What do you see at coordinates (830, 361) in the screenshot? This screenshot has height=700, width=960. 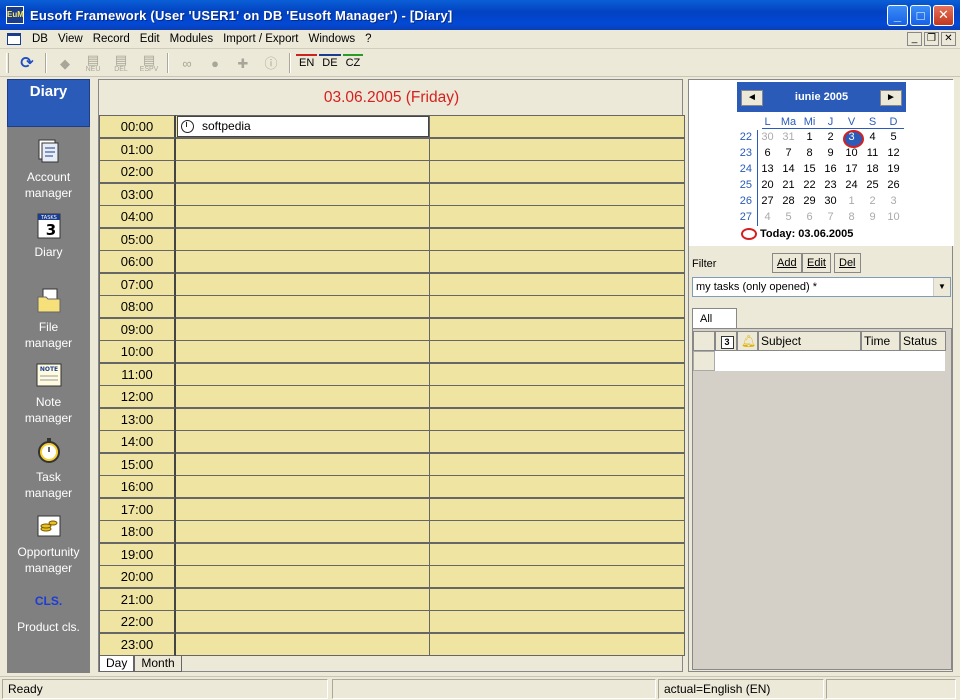 I see `task-empty-cell` at bounding box center [830, 361].